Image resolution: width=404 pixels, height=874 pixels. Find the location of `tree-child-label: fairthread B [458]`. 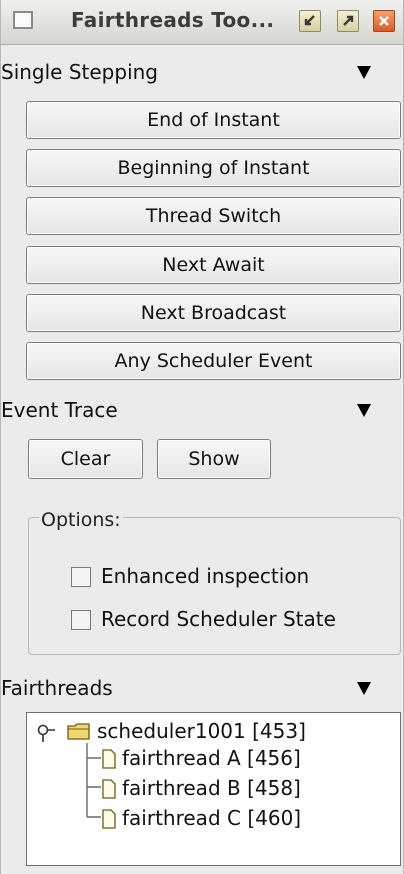

tree-child-label: fairthread B [458] is located at coordinates (211, 788).